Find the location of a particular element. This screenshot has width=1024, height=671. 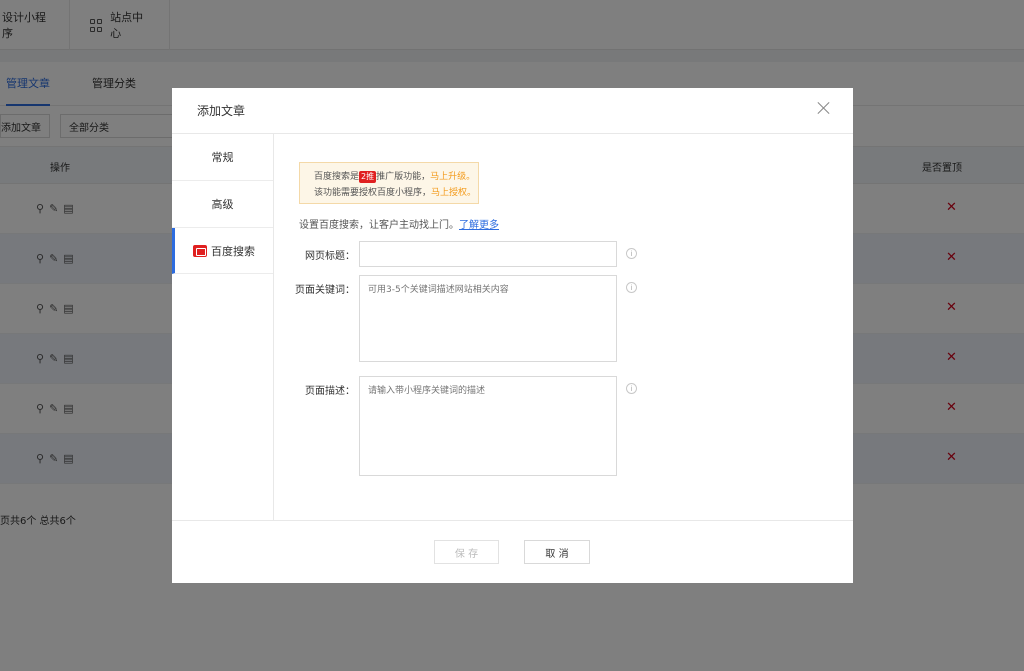

upgrade-link: 马上升级。 is located at coordinates (452, 177).